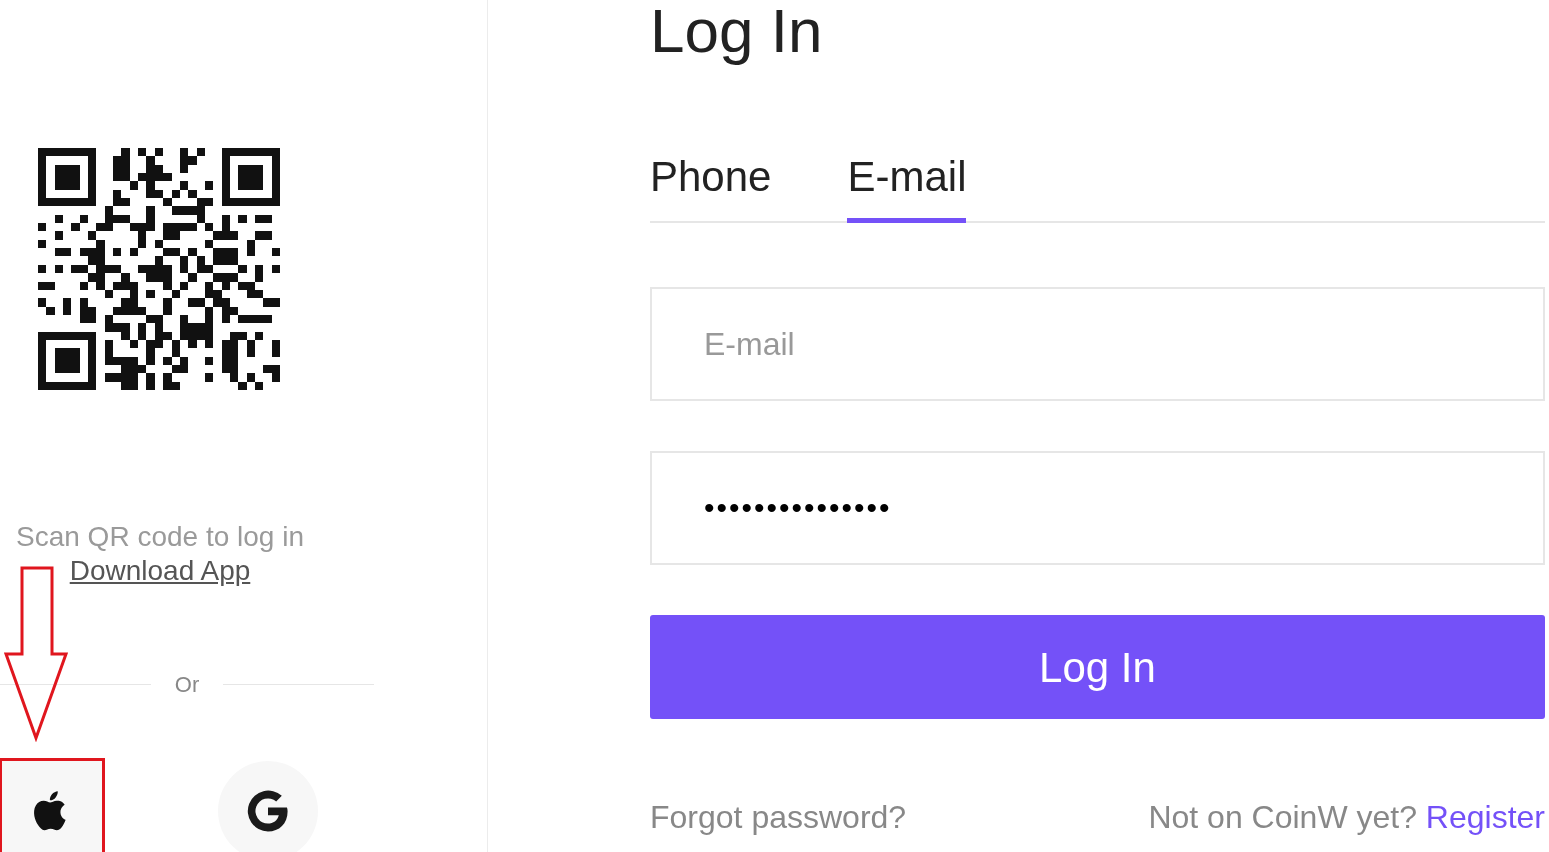 This screenshot has width=1549, height=852. I want to click on register-prompt: Not on CoinW yet? Register, so click(1346, 817).